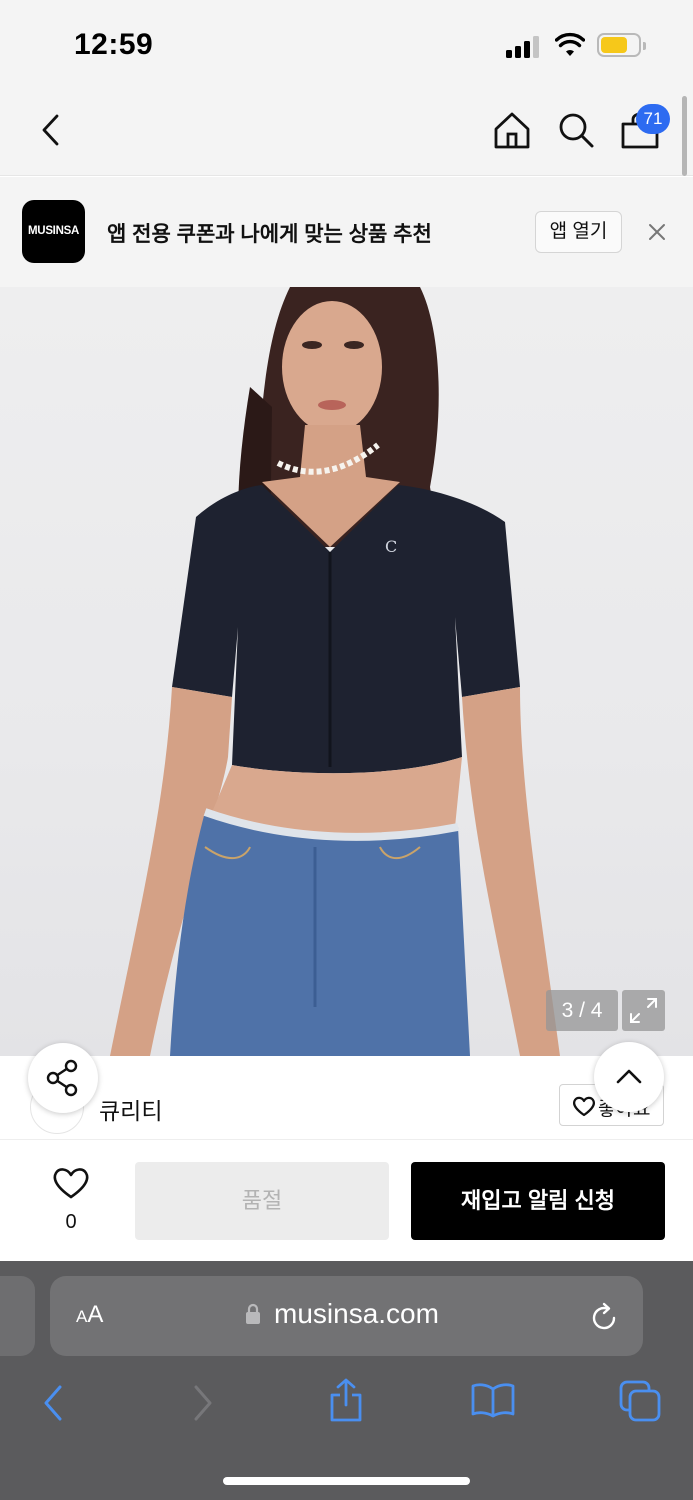 The image size is (693, 1500). I want to click on browser-back-icon, so click(53, 1403).